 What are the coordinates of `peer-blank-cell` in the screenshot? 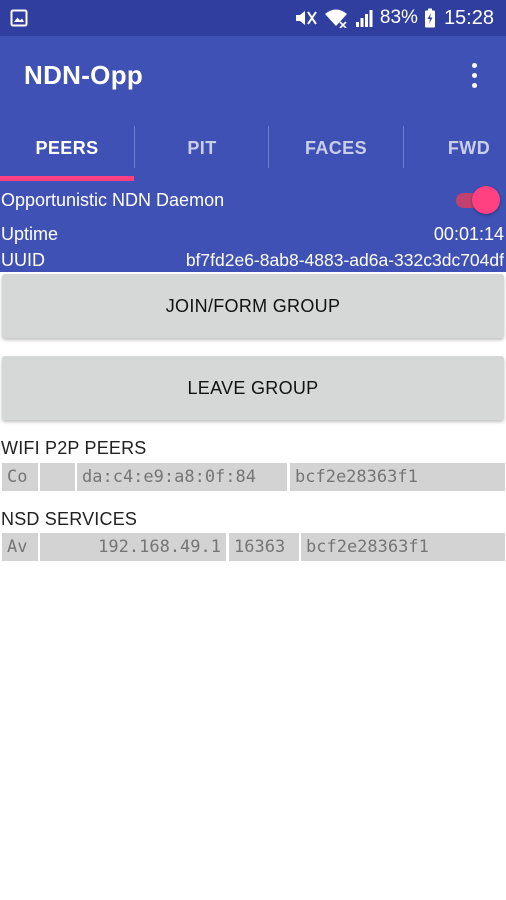 It's located at (57, 477).